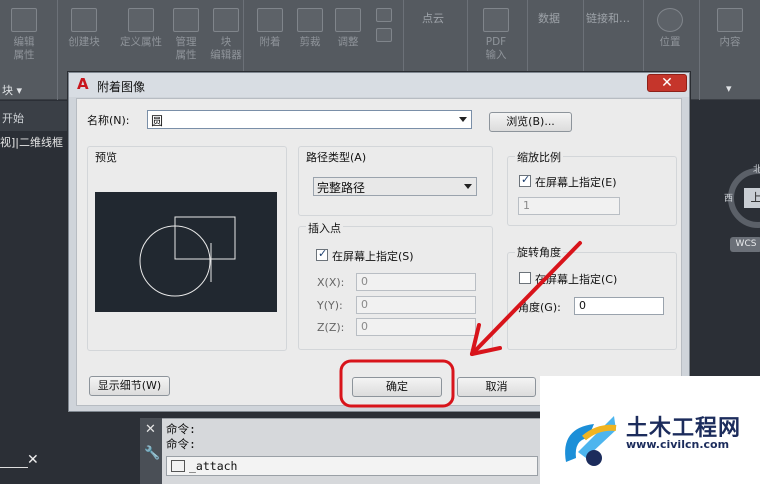  Describe the element at coordinates (226, 20) in the screenshot. I see `block-editor-icon` at that location.